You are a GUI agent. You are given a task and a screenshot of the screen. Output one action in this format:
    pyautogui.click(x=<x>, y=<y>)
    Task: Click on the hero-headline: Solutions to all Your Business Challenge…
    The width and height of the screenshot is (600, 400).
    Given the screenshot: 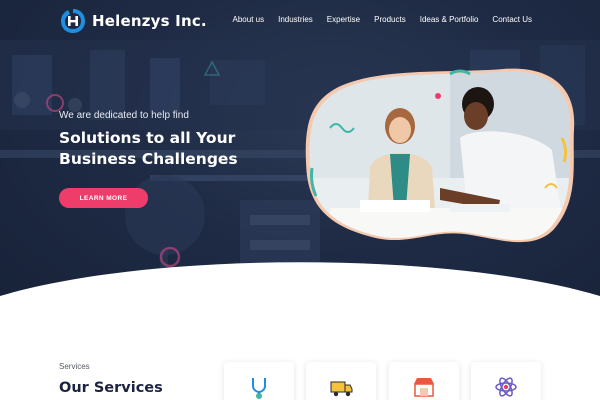 What is the action you would take?
    pyautogui.click(x=179, y=149)
    